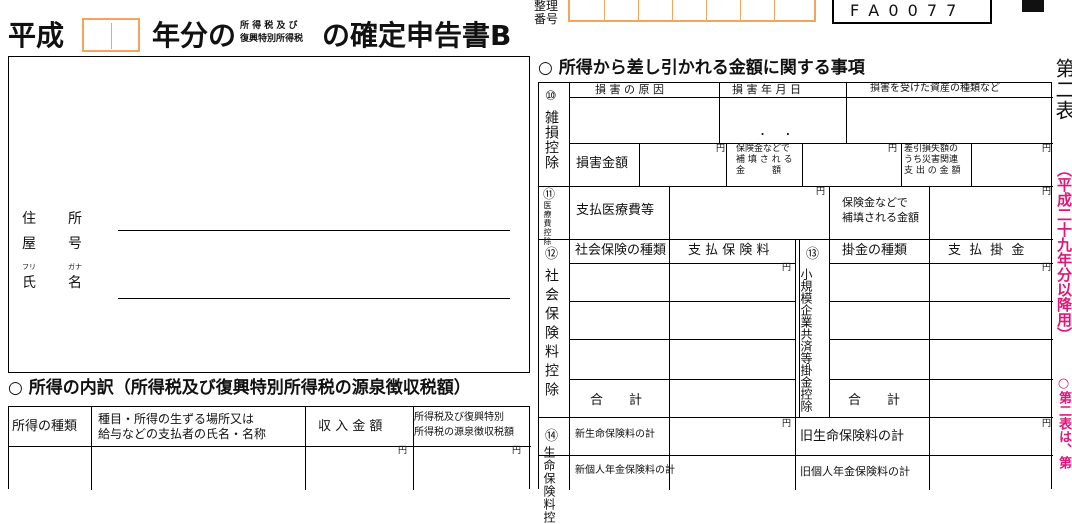 This screenshot has width=1072, height=524. What do you see at coordinates (1063, 422) in the screenshot?
I see `side-note-2: ○第二表は、第` at bounding box center [1063, 422].